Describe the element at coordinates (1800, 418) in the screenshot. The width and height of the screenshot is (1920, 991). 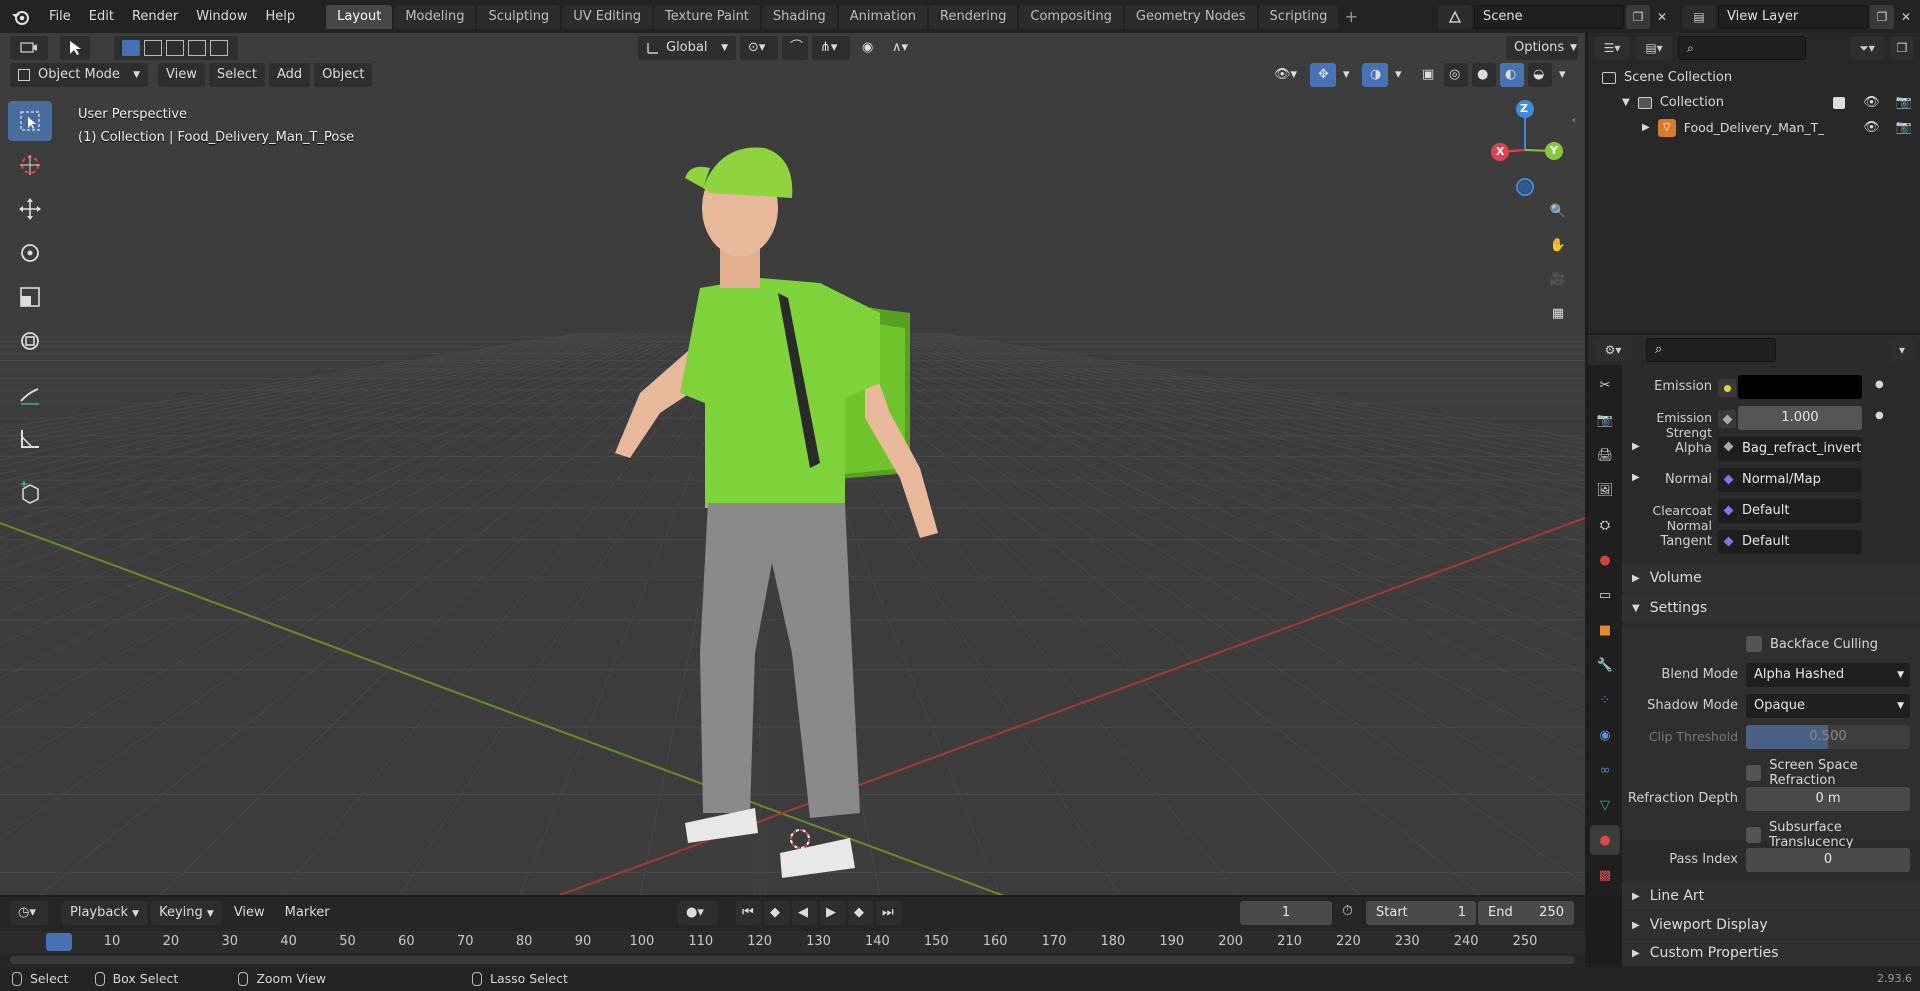
I see `emission-strength-field: 1.000` at that location.